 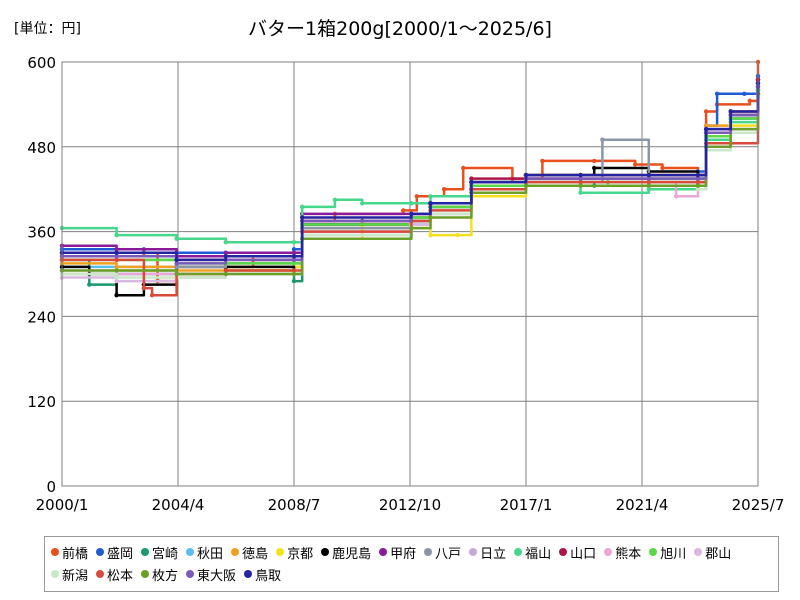 I want to click on y-tick-label: 360, so click(x=41, y=233).